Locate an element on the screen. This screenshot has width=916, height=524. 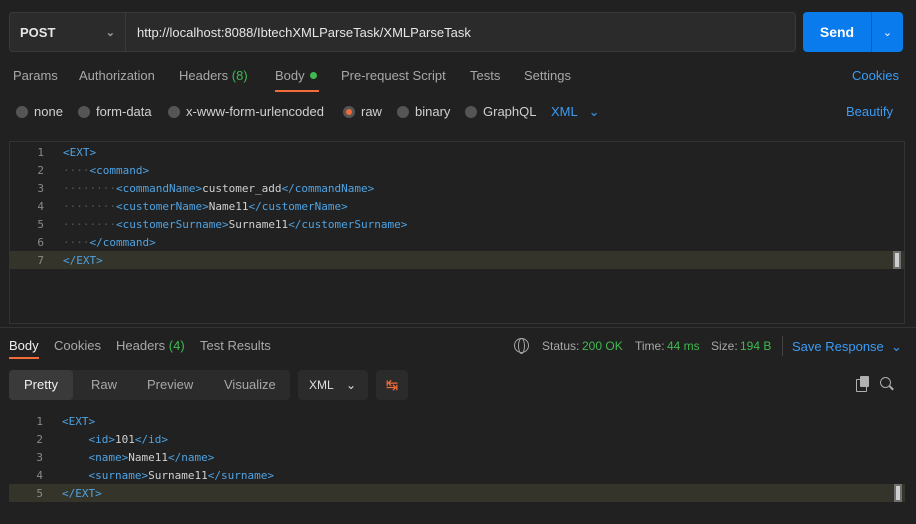
size-value: 194 B is located at coordinates (755, 346).